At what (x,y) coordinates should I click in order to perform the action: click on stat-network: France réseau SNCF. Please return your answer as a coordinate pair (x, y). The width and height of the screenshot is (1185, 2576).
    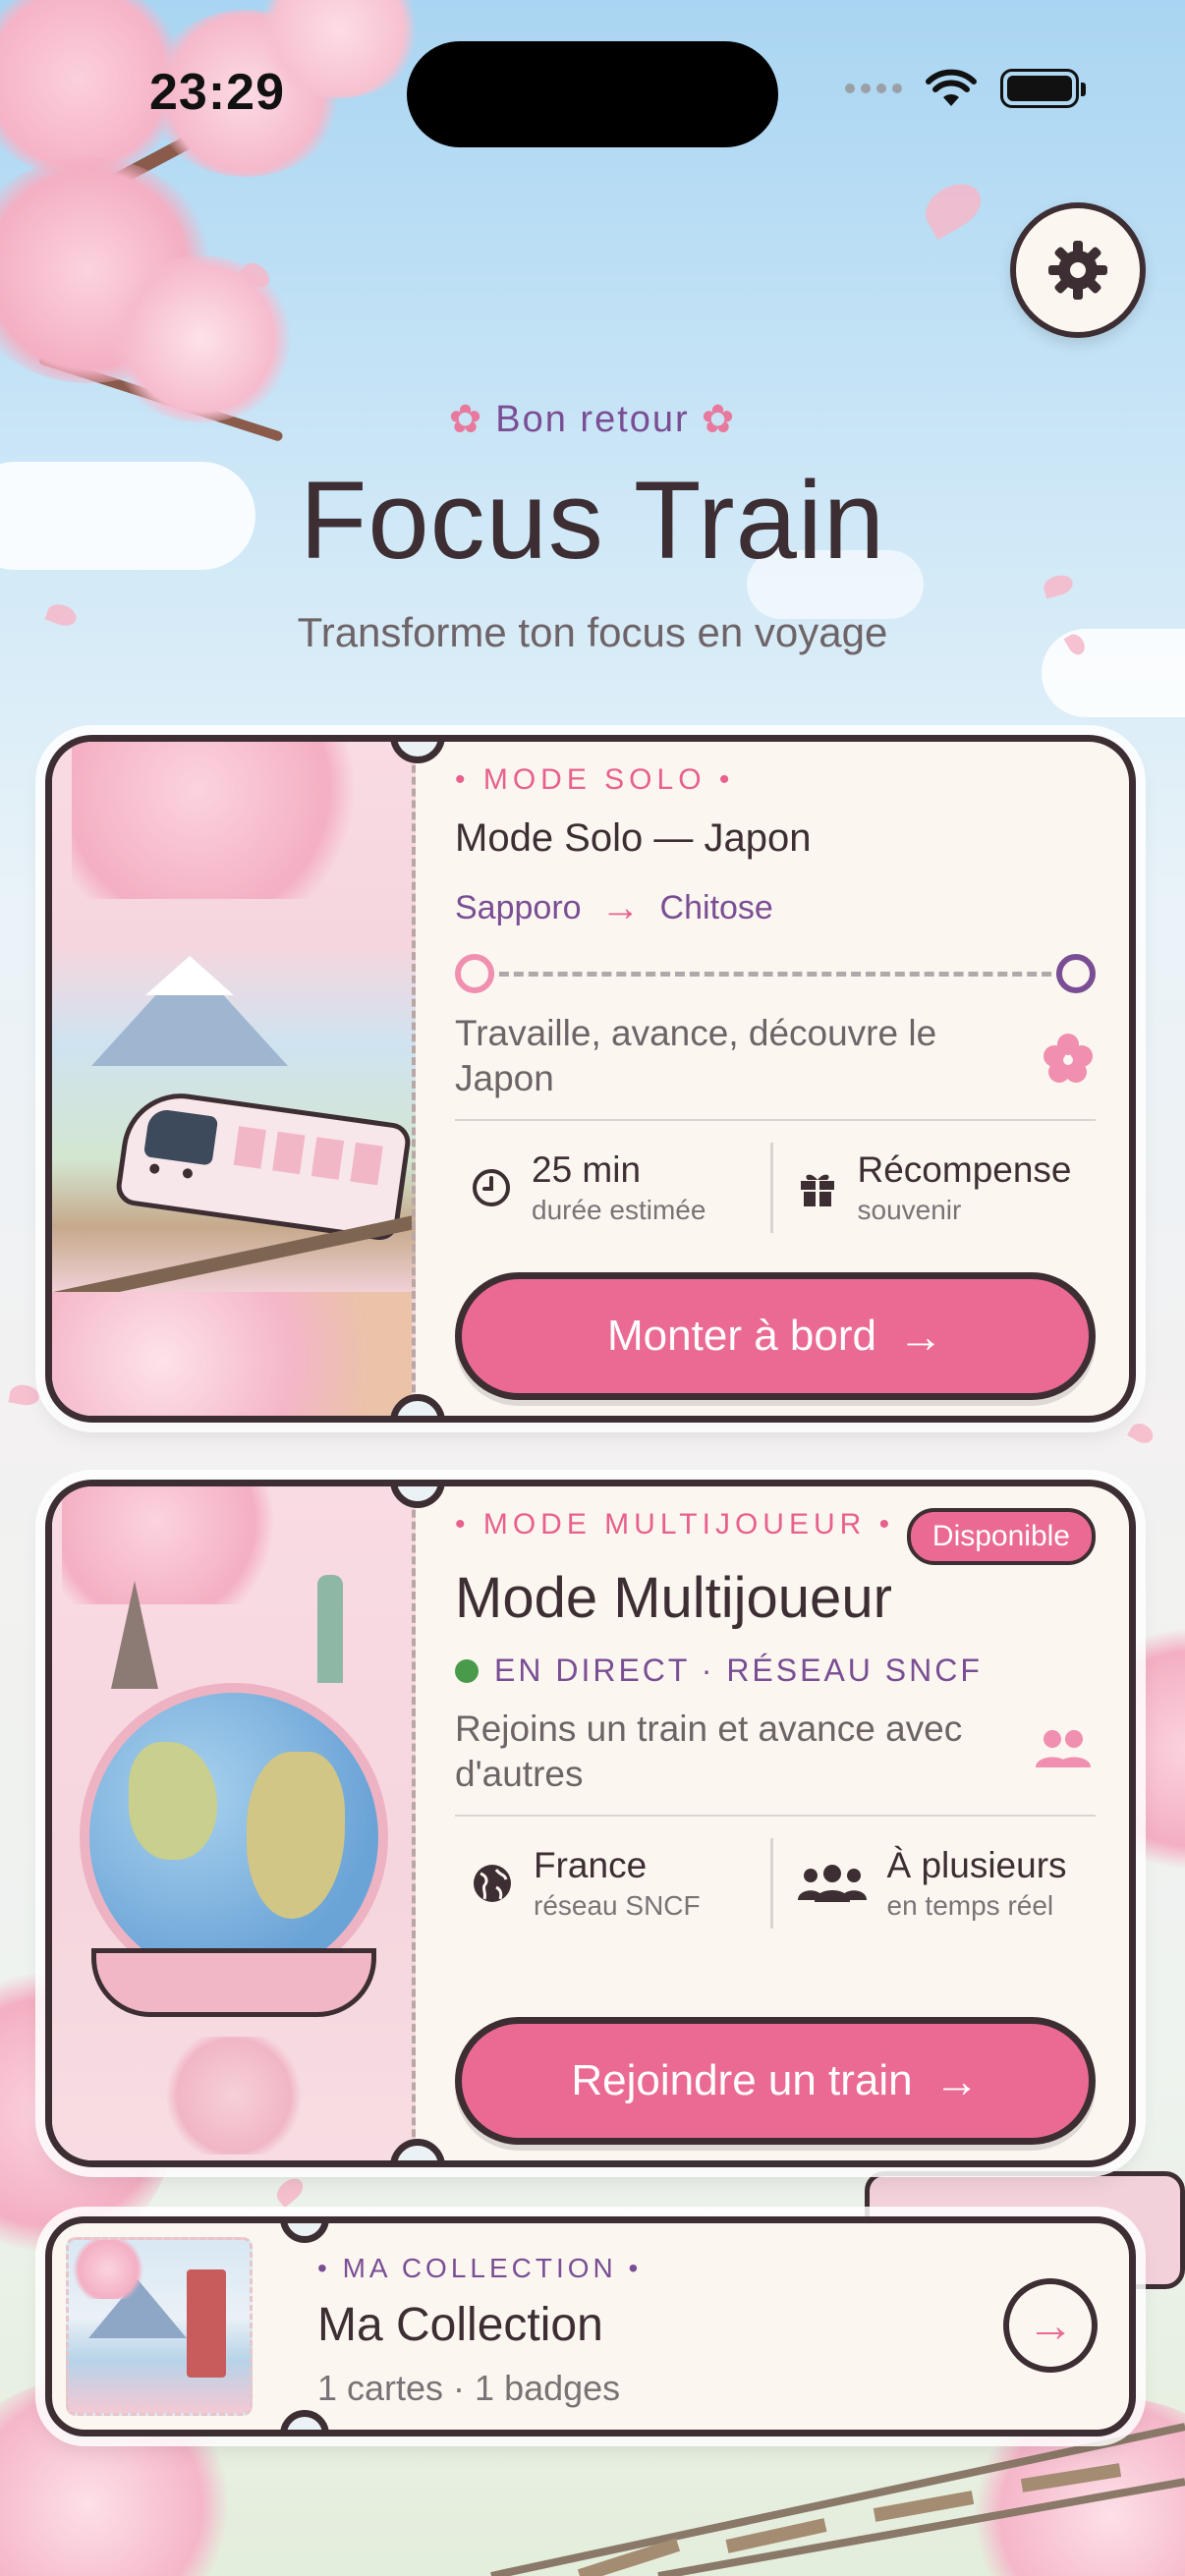
    Looking at the image, I should click on (612, 1883).